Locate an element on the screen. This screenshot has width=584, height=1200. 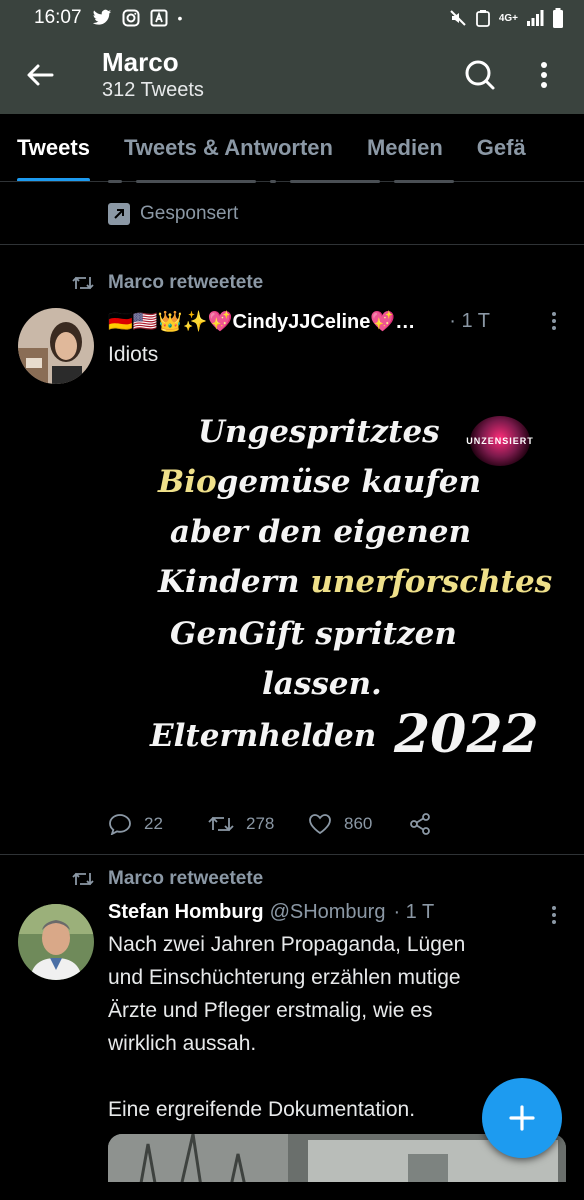
status-time: 16:07 is located at coordinates (58, 17).